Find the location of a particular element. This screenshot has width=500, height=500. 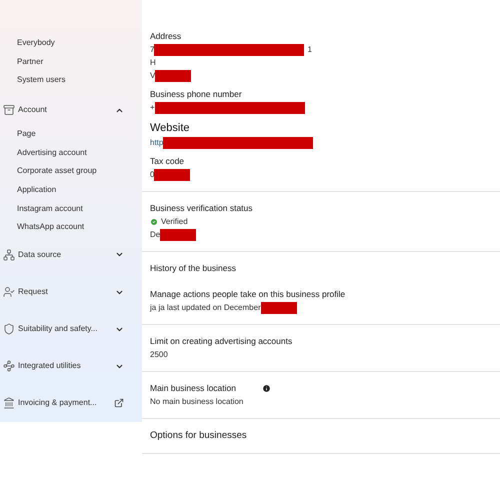

field-value: 2500 is located at coordinates (159, 354).